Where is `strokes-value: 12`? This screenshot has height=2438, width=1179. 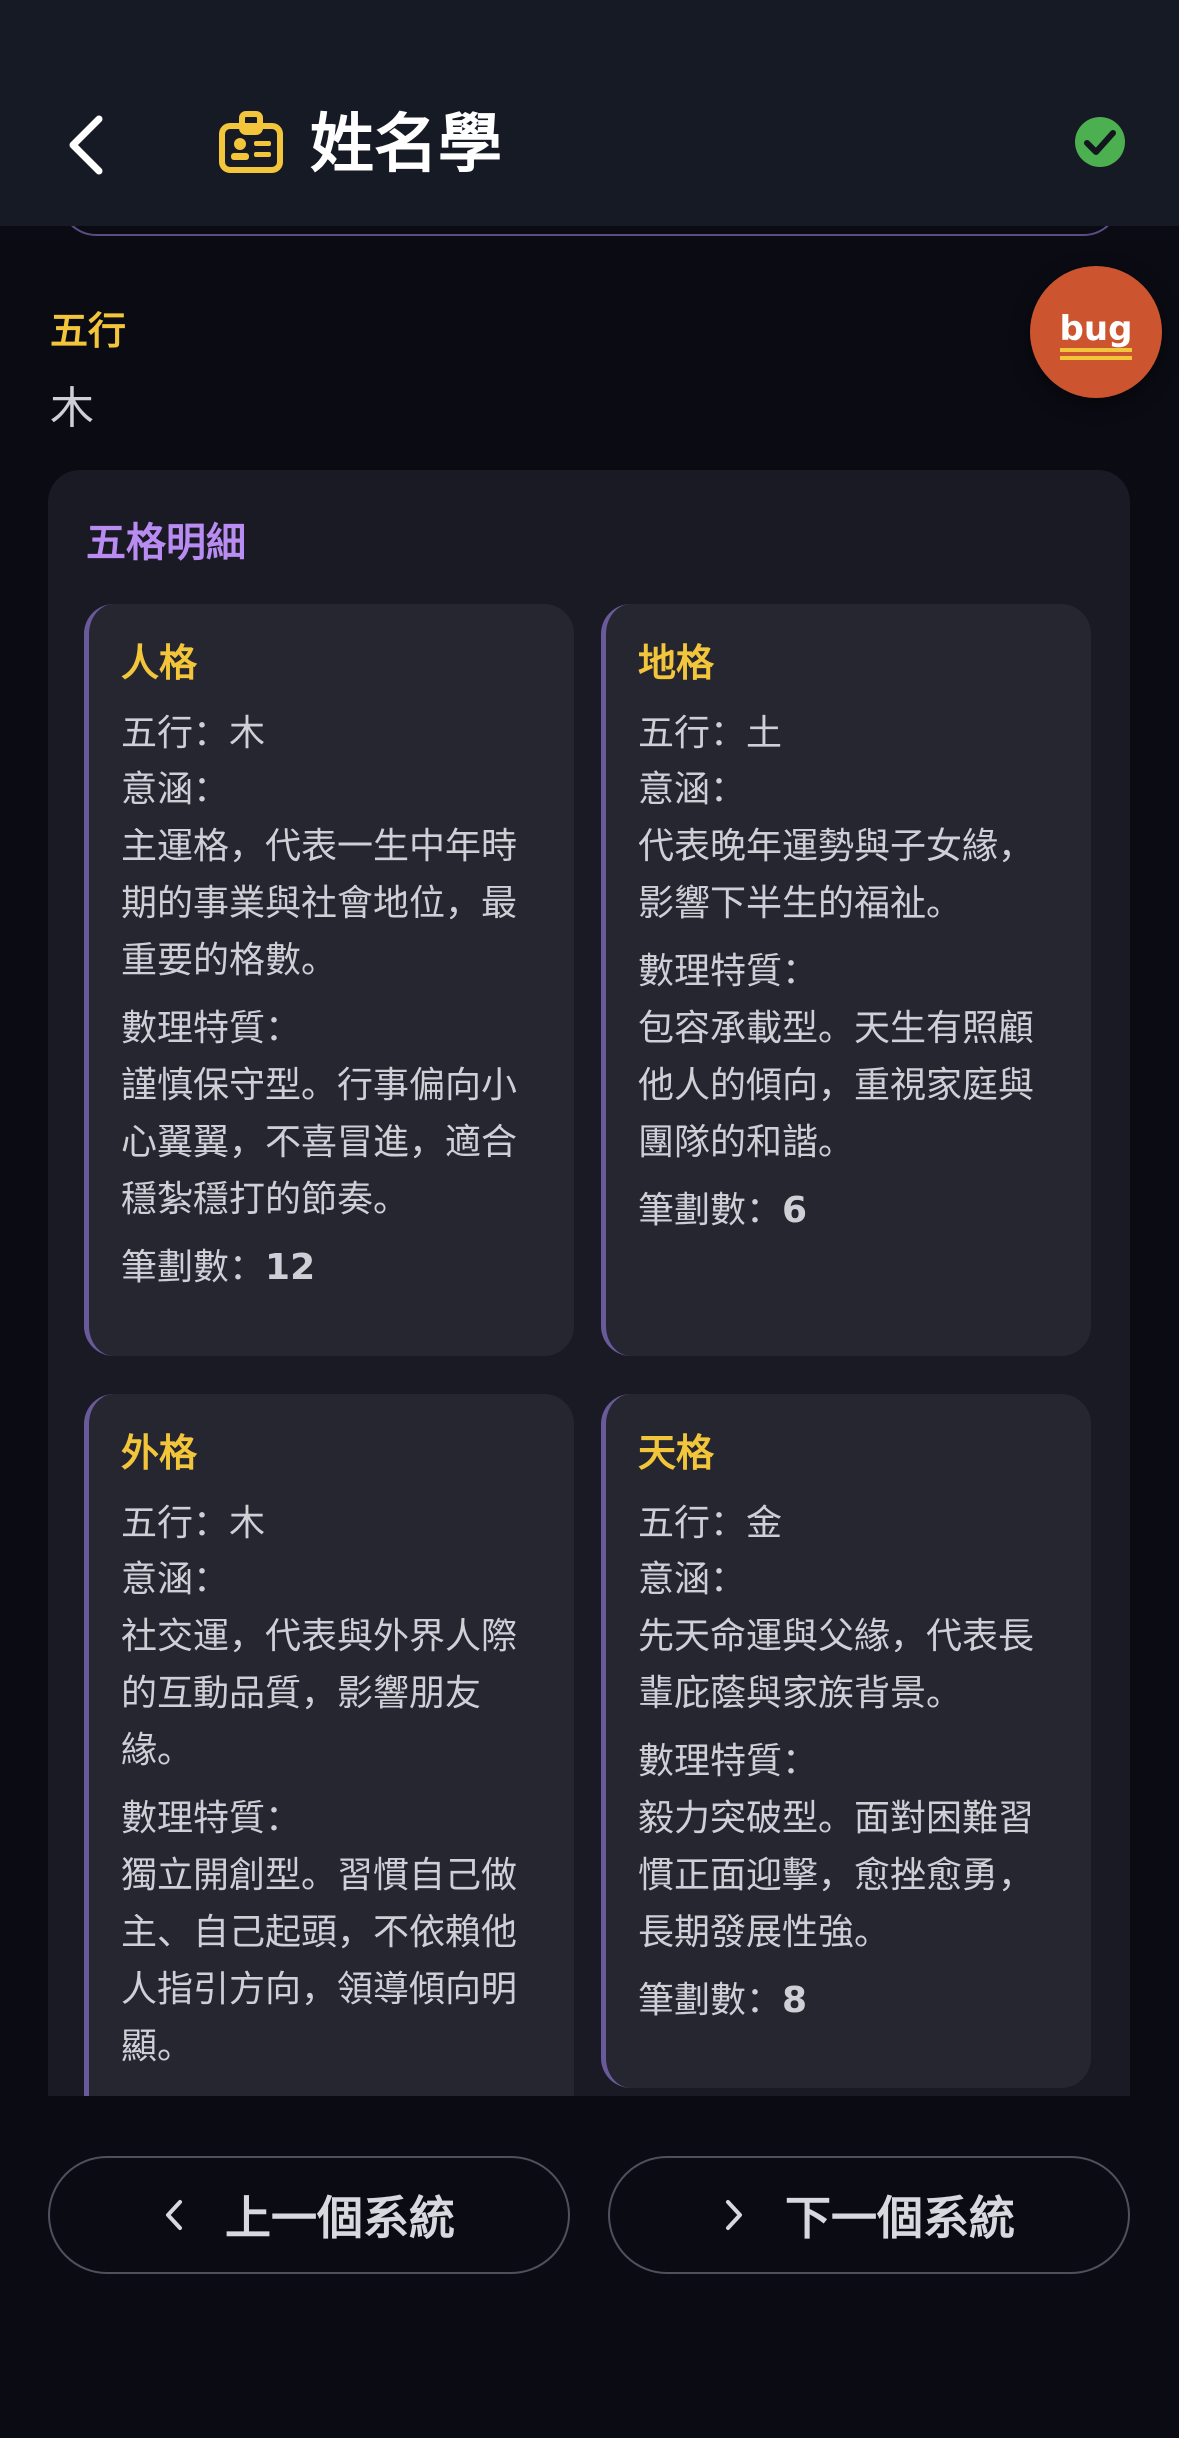
strokes-value: 12 is located at coordinates (290, 1267).